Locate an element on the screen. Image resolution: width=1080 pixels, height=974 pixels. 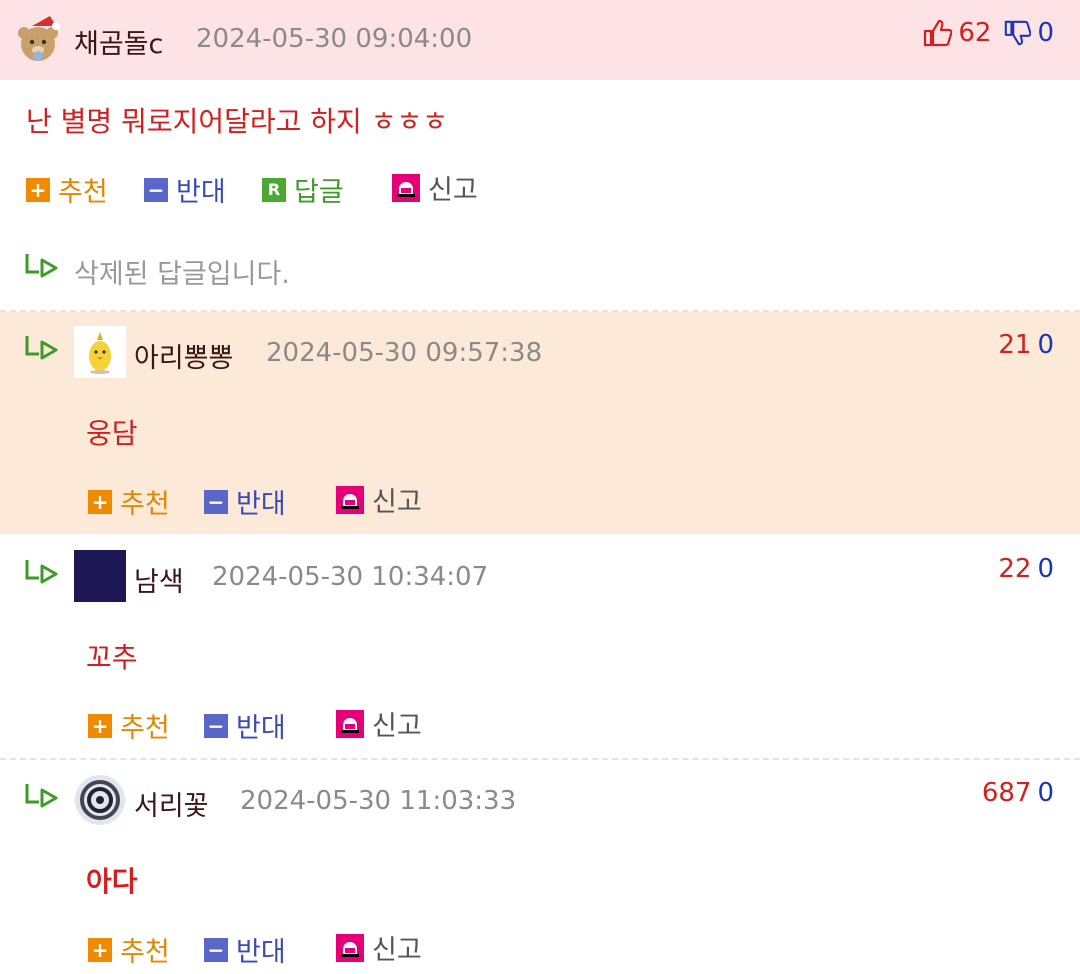
reply-nickname: 아리뽕뽕 is located at coordinates (183, 355).